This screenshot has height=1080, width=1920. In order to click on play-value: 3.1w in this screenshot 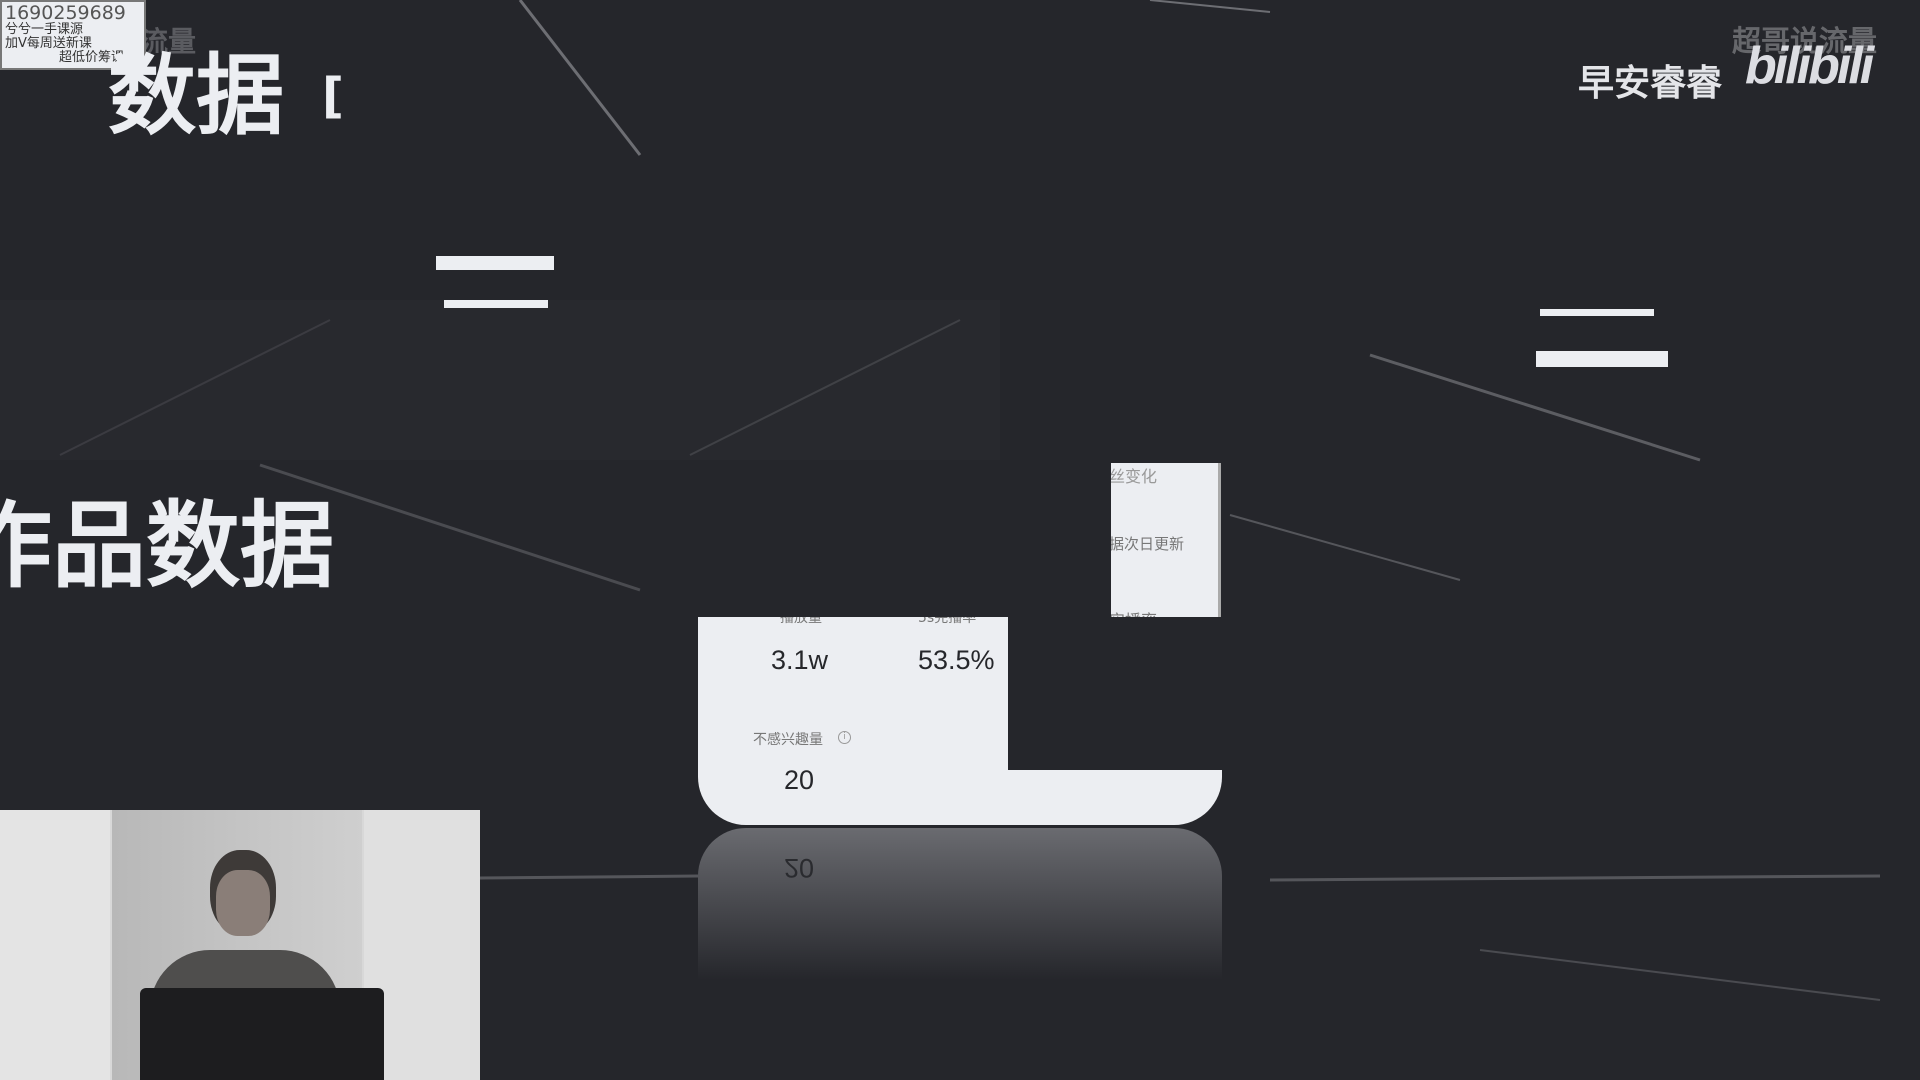, I will do `click(800, 660)`.